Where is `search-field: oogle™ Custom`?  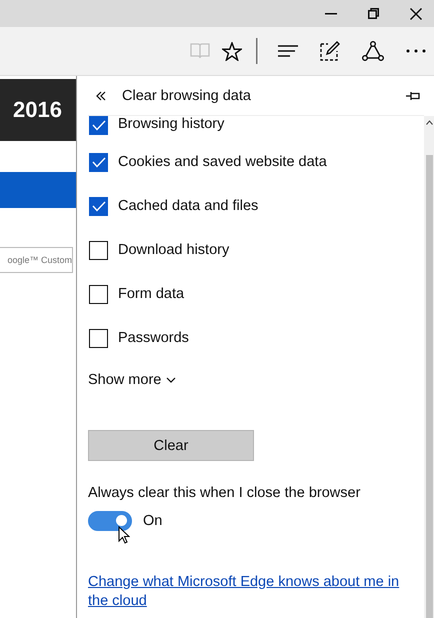
search-field: oogle™ Custom is located at coordinates (36, 260).